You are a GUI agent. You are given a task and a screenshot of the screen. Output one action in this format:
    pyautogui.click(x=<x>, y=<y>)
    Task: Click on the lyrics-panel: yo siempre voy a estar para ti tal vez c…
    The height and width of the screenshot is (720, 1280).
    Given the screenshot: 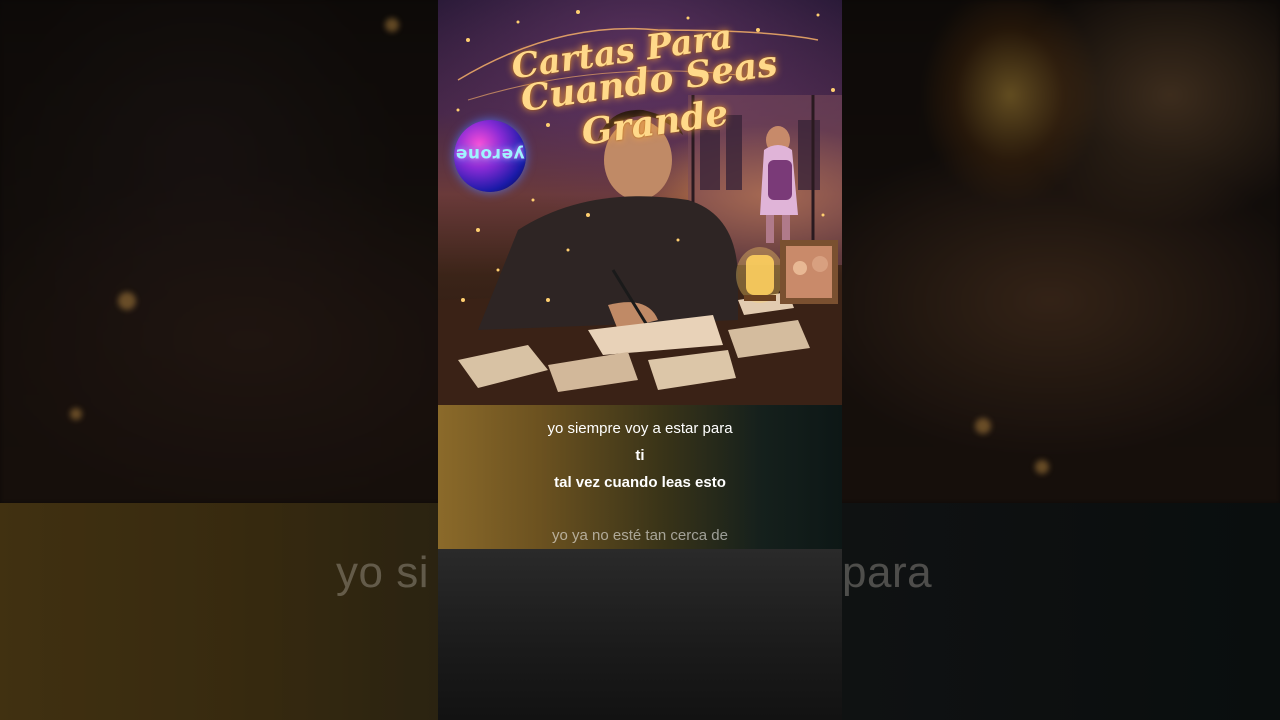 What is the action you would take?
    pyautogui.click(x=640, y=477)
    